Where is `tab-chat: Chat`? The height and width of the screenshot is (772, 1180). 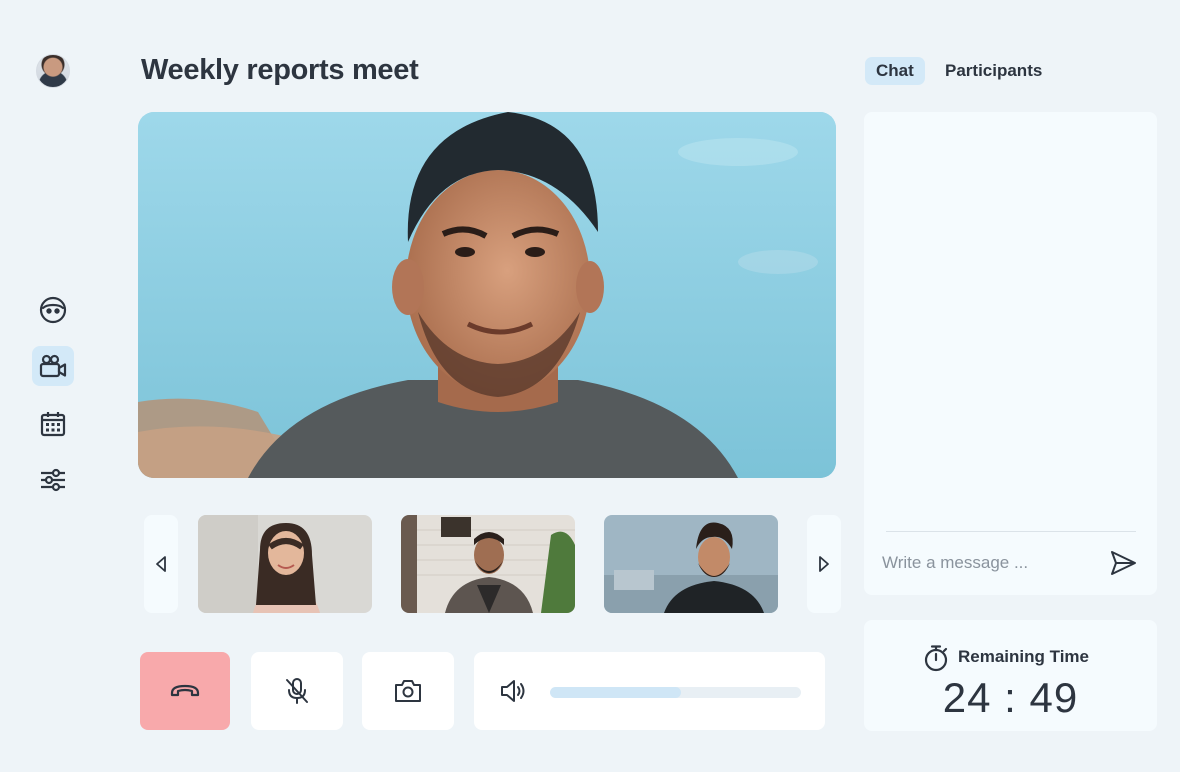 tab-chat: Chat is located at coordinates (895, 71).